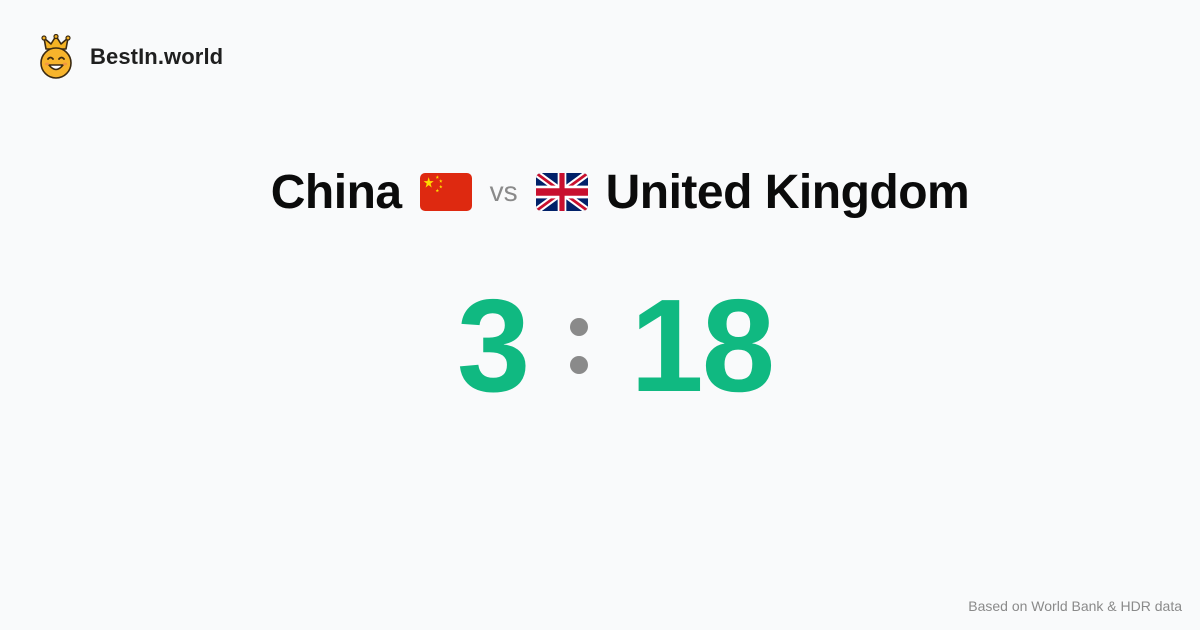  I want to click on colon-dot-top, so click(579, 327).